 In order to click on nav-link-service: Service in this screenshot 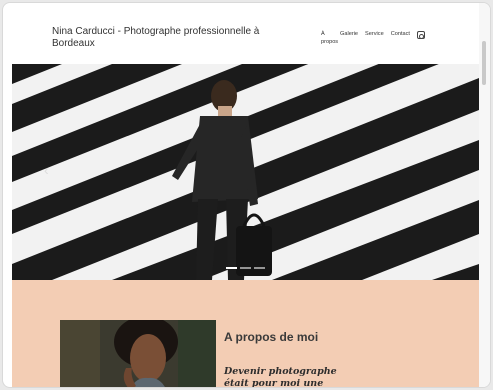, I will do `click(374, 34)`.